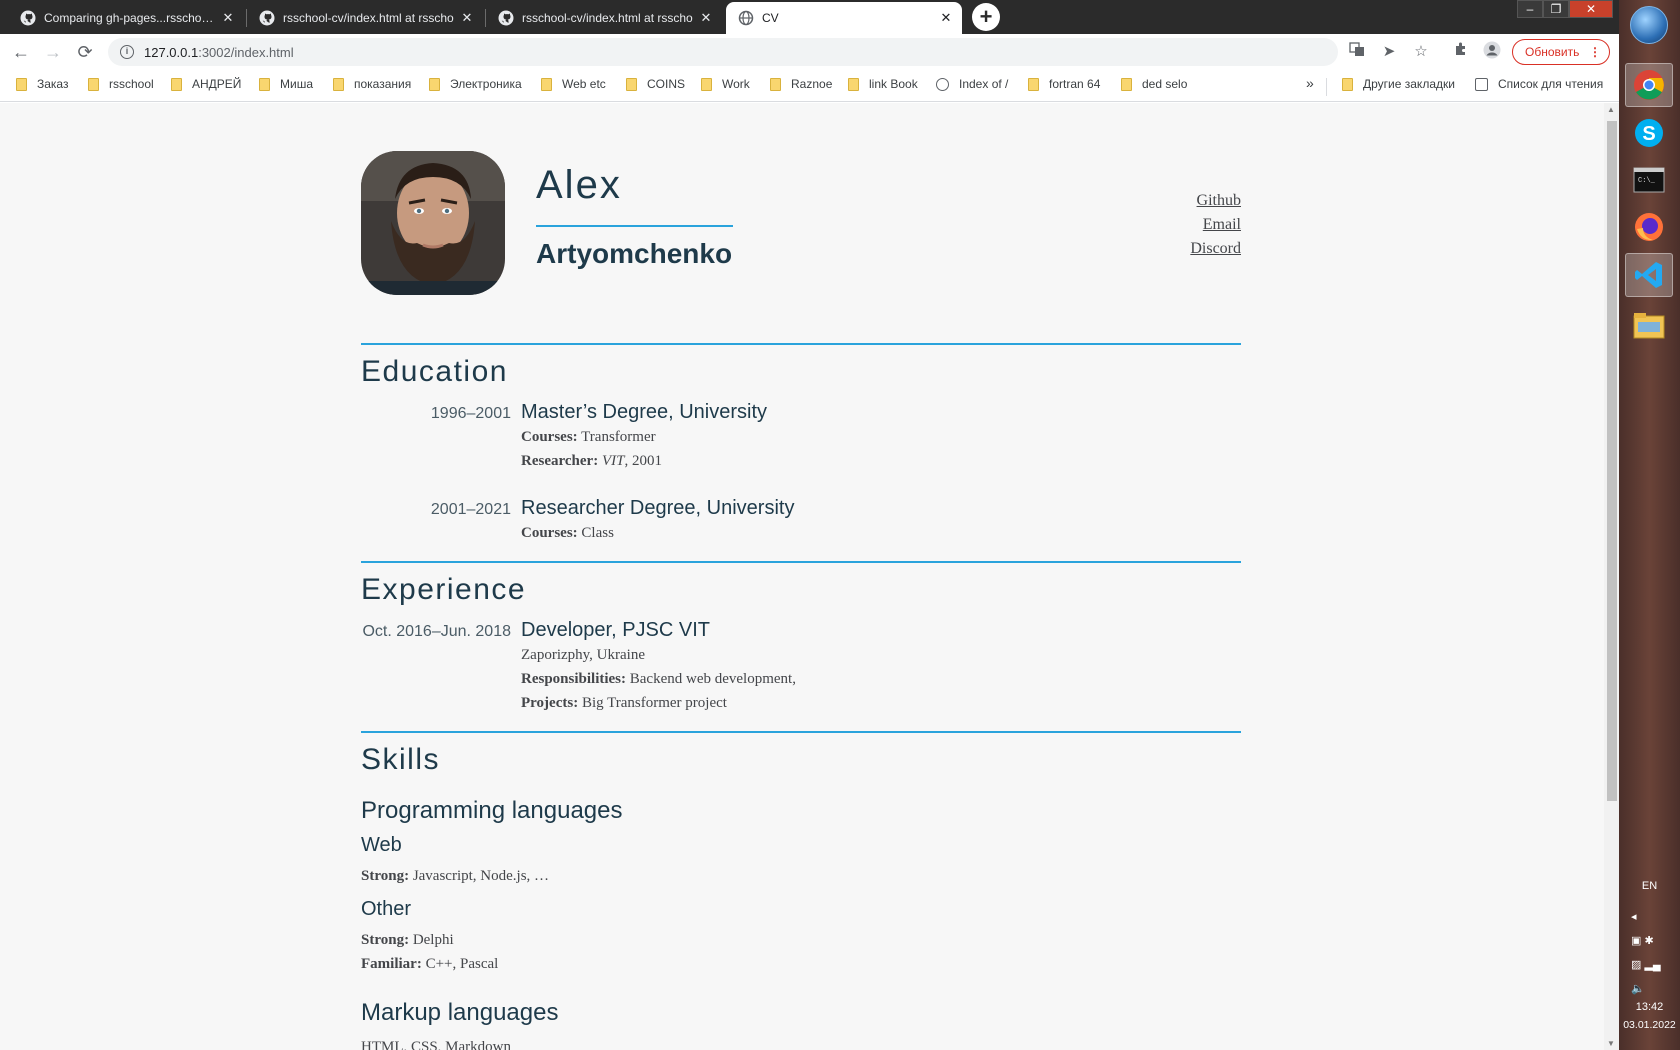 The height and width of the screenshot is (1050, 1680). Describe the element at coordinates (1556, 9) in the screenshot. I see `maximize-icon: ❐` at that location.